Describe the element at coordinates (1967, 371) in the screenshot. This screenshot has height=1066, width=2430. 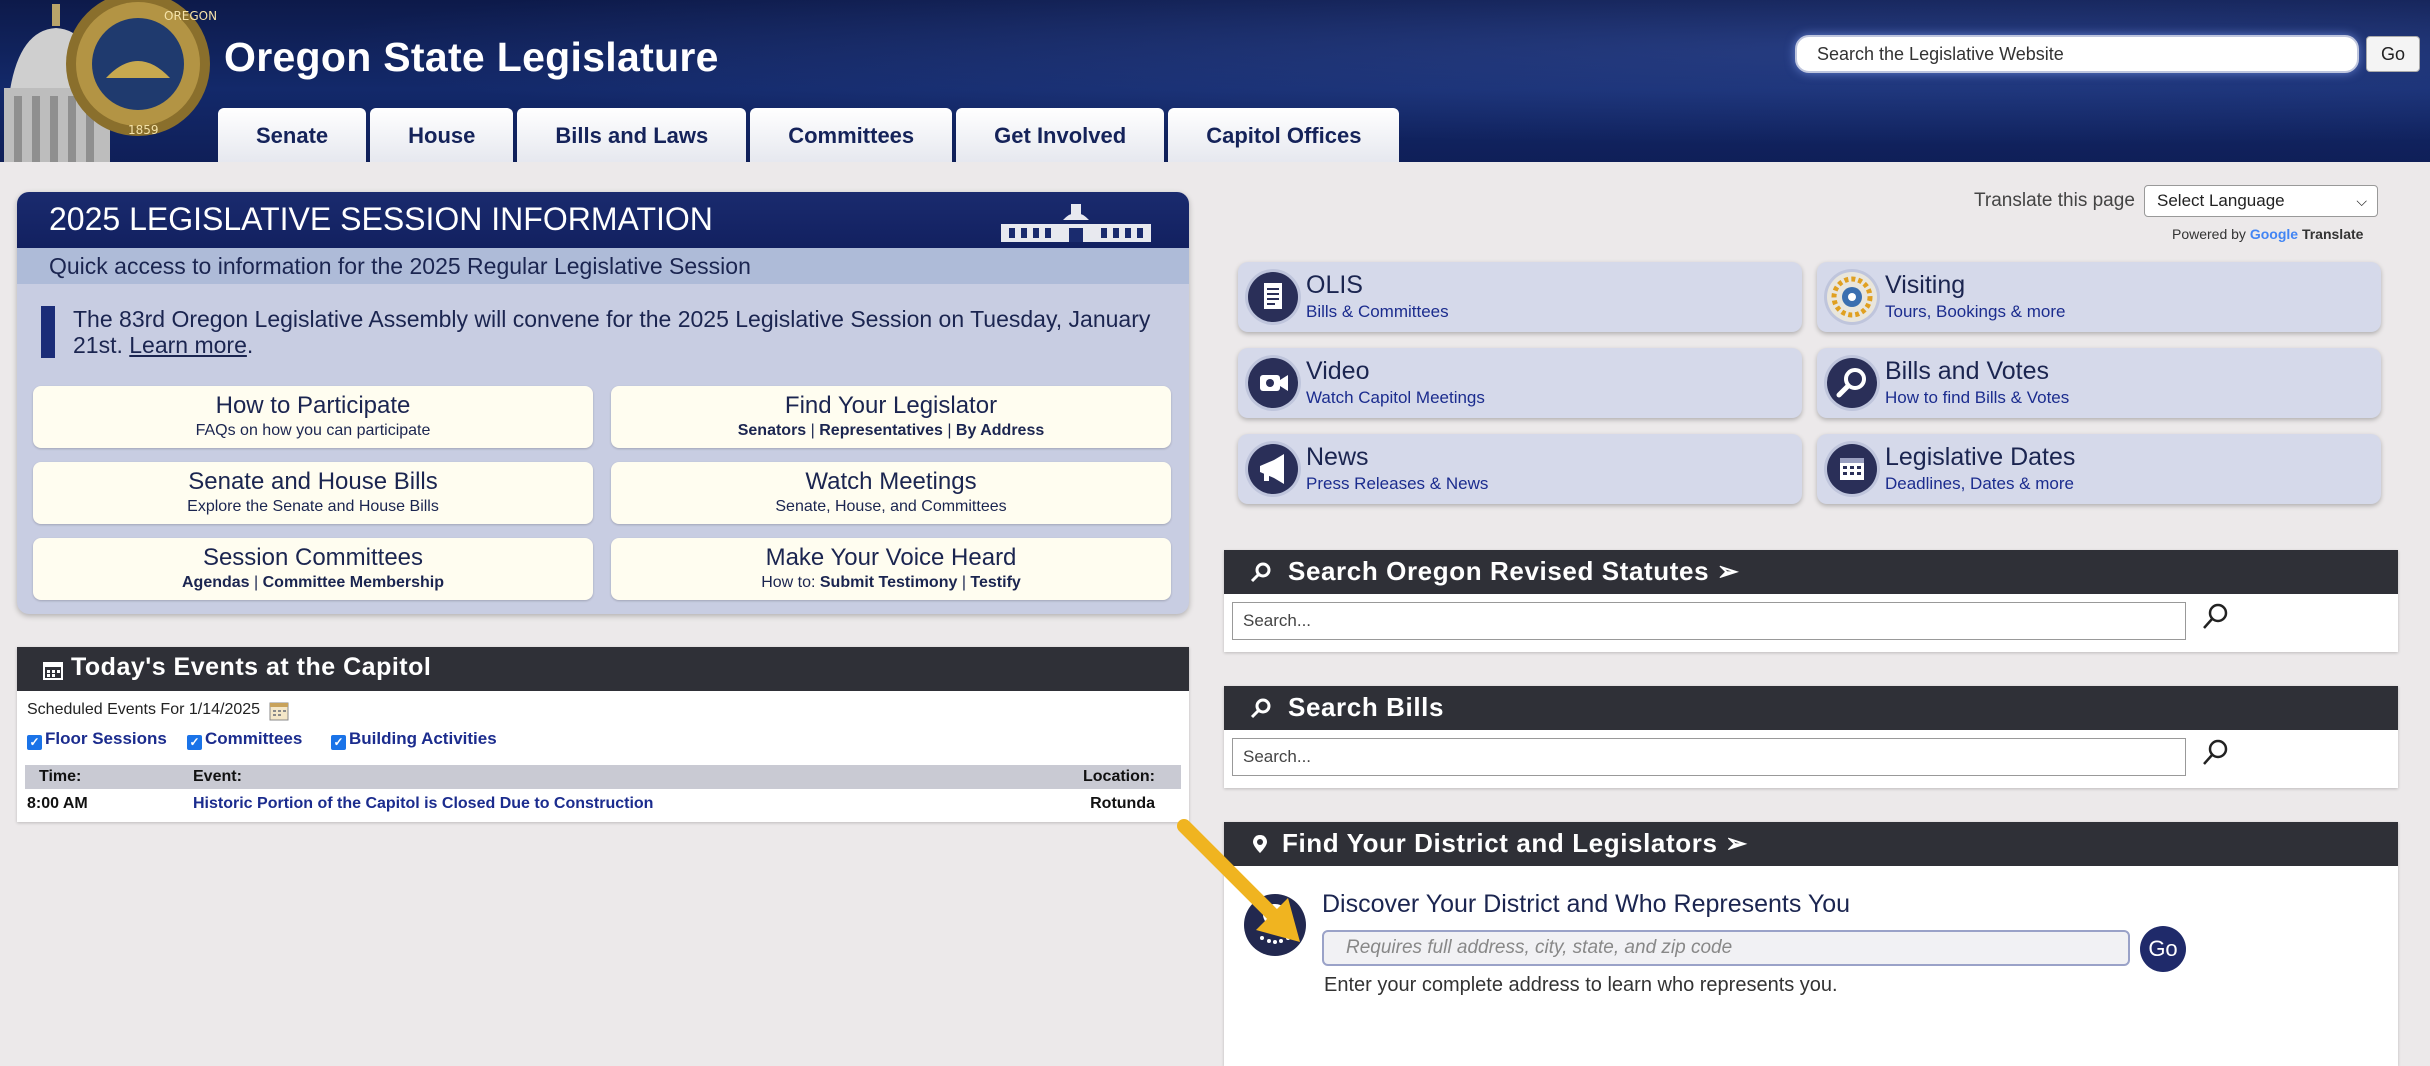
I see `tile-title: Bills and Votes` at that location.